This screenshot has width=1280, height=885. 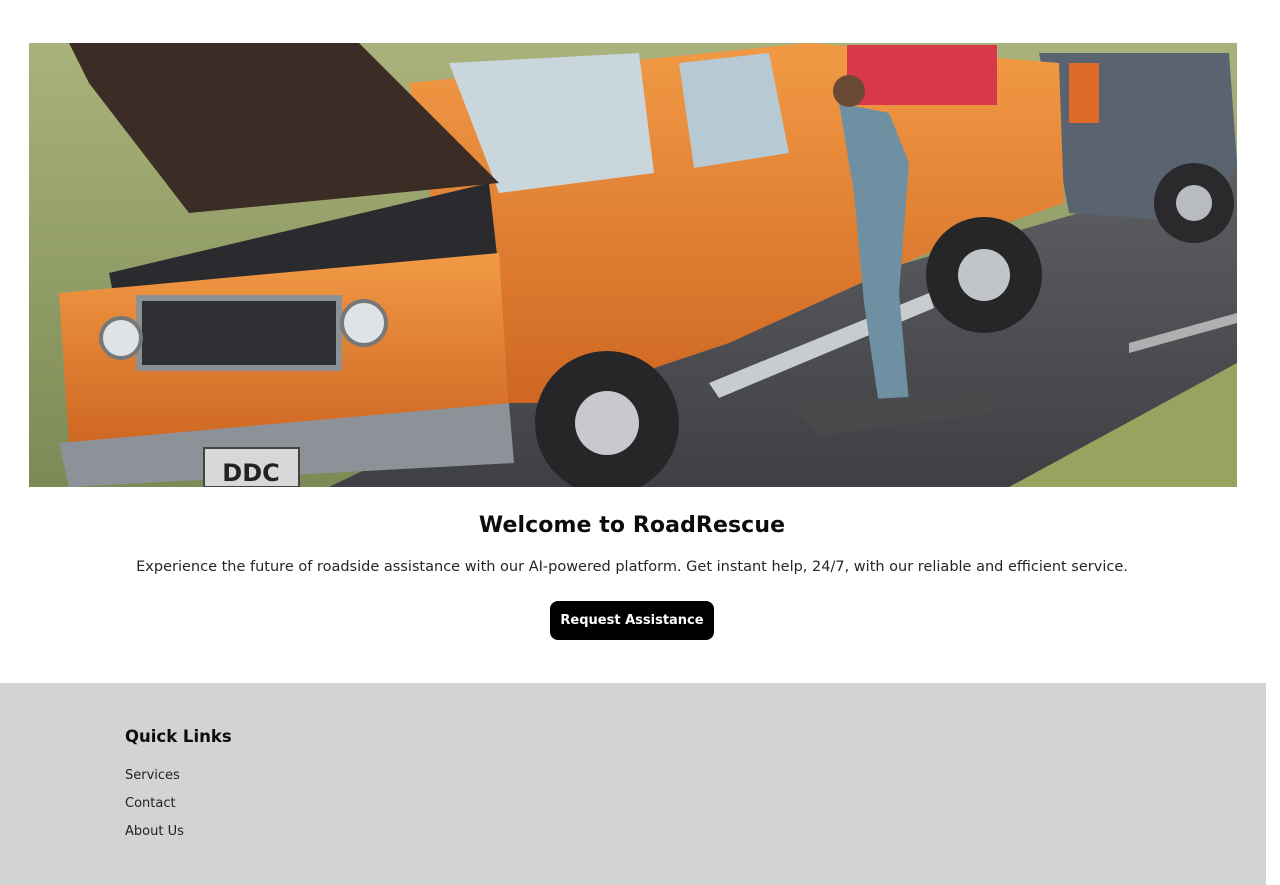 I want to click on footer-link-about-us: About Us, so click(x=154, y=831).